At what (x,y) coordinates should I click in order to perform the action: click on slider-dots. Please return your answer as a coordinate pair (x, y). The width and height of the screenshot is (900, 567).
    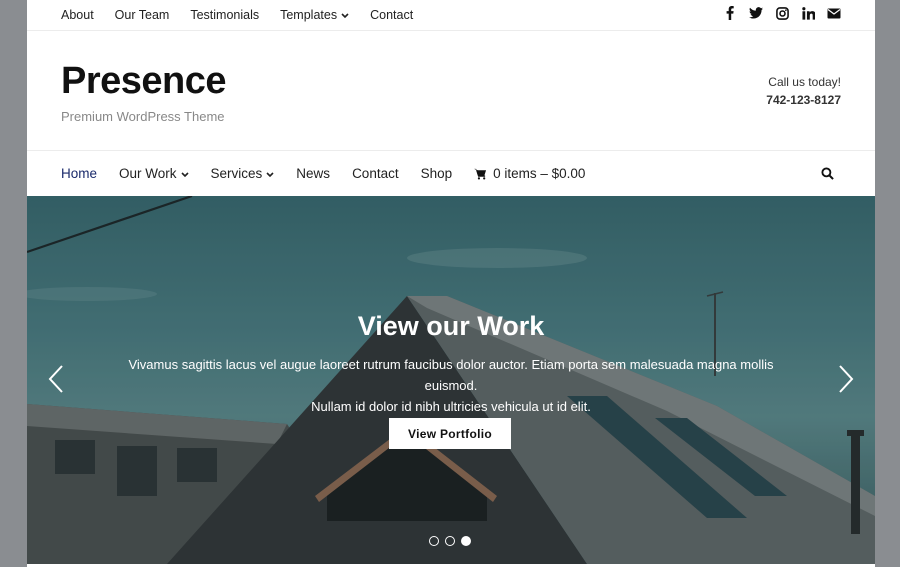
    Looking at the image, I should click on (450, 541).